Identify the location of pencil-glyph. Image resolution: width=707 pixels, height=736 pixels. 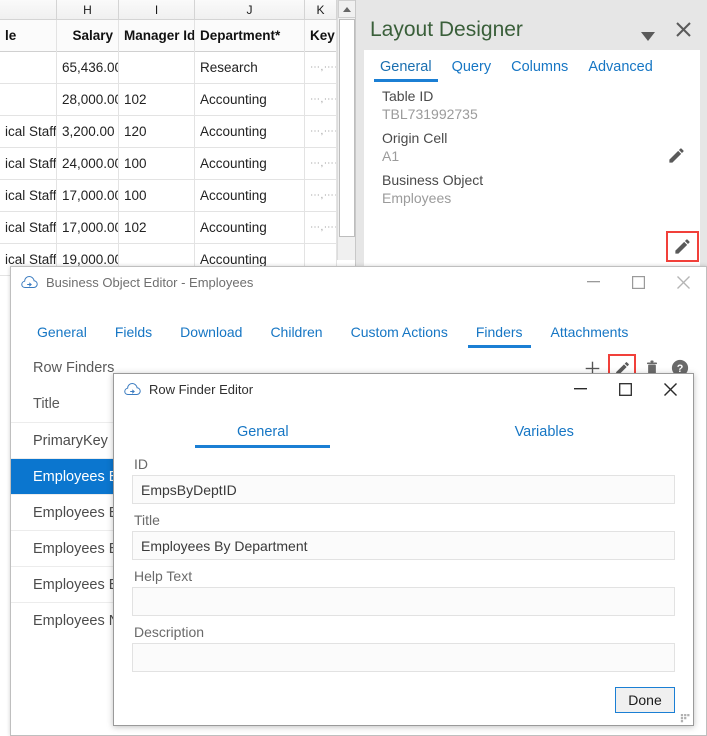
(676, 155).